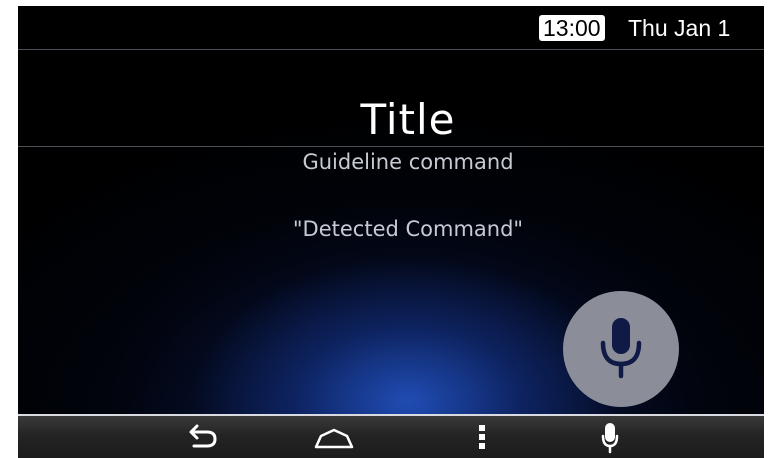 This screenshot has height=458, width=768. What do you see at coordinates (391, 436) in the screenshot?
I see `navigation-bar` at bounding box center [391, 436].